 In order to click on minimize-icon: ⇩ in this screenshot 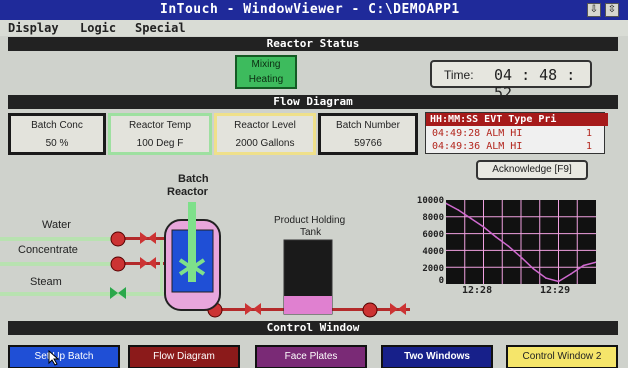, I will do `click(594, 9)`.